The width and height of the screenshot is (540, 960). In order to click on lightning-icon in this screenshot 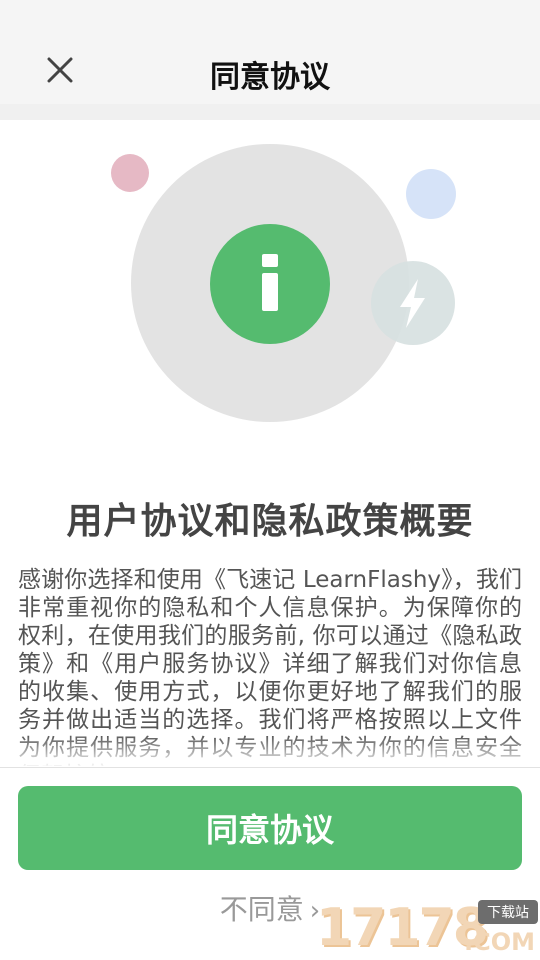, I will do `click(413, 303)`.